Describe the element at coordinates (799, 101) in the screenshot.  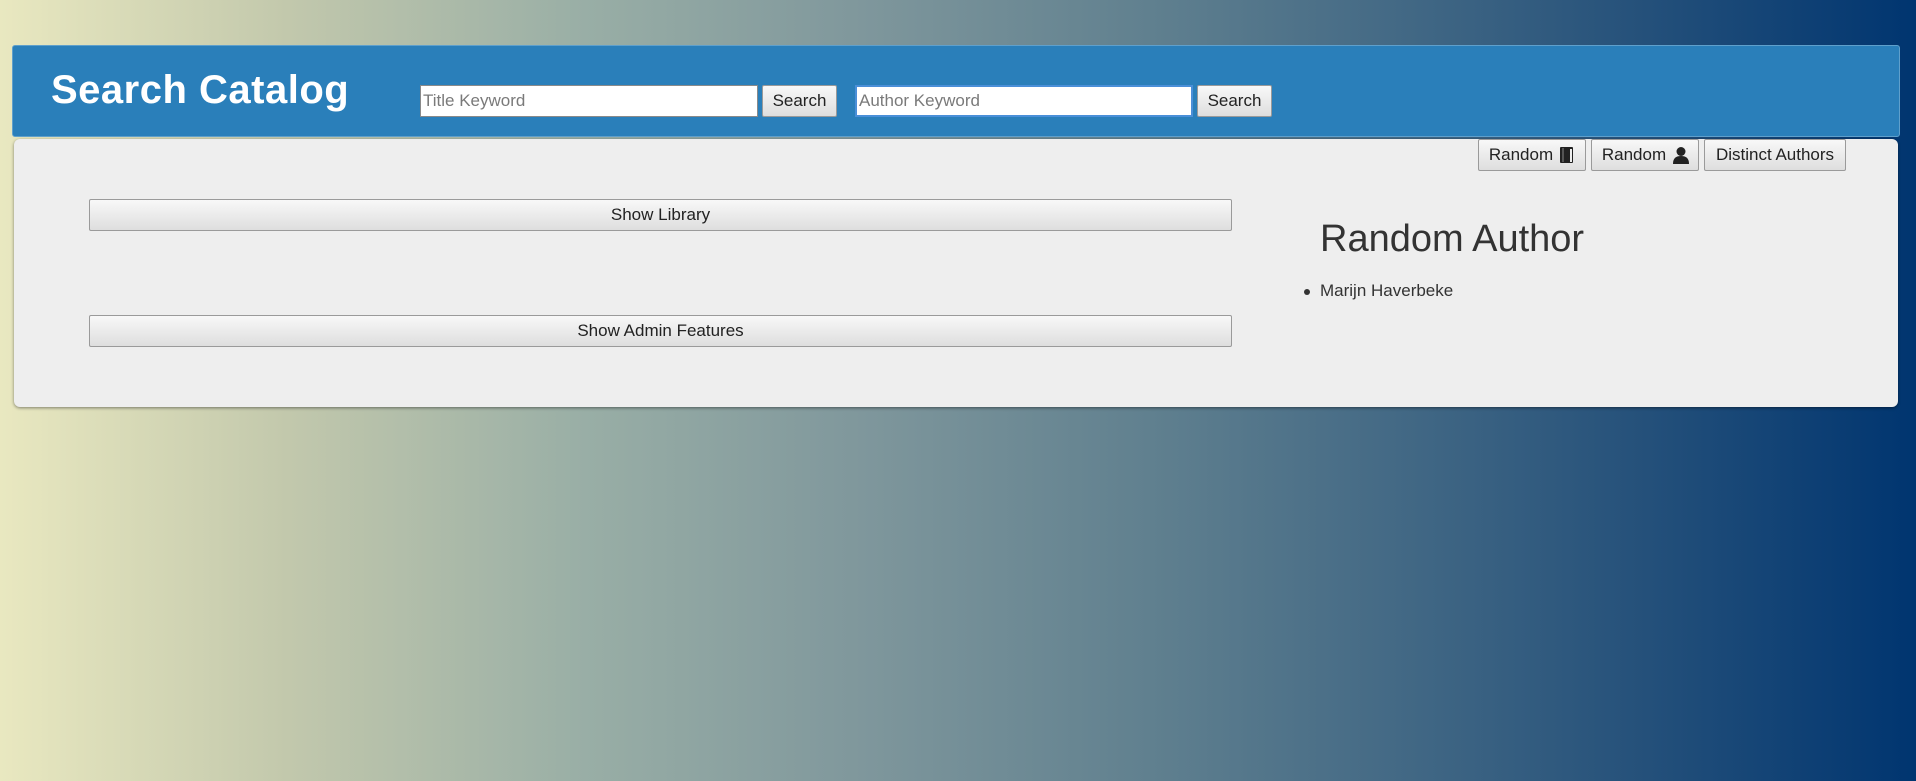
I see `title-search-button: Search` at that location.